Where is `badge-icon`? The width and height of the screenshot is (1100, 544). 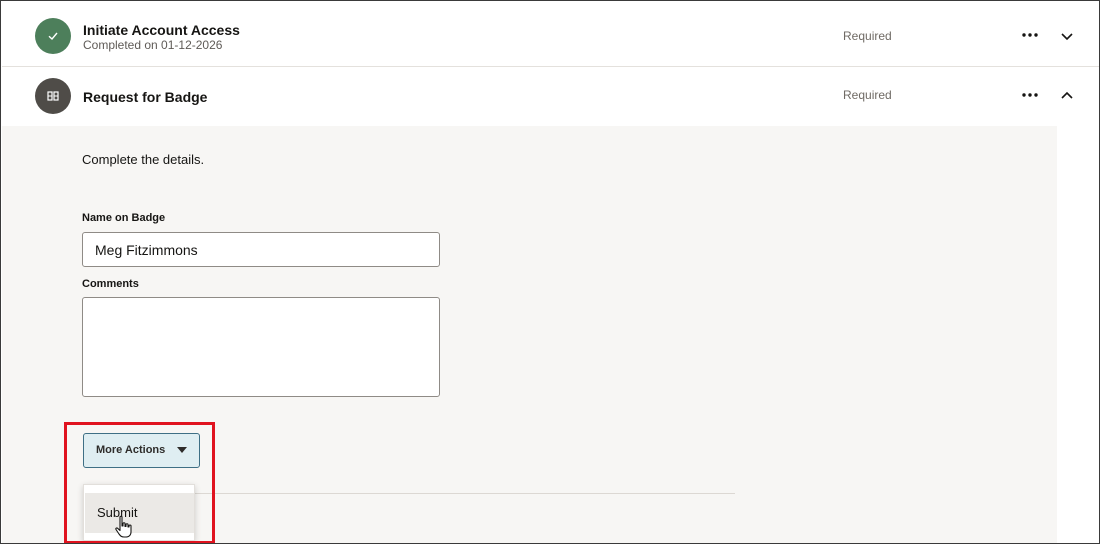 badge-icon is located at coordinates (53, 96).